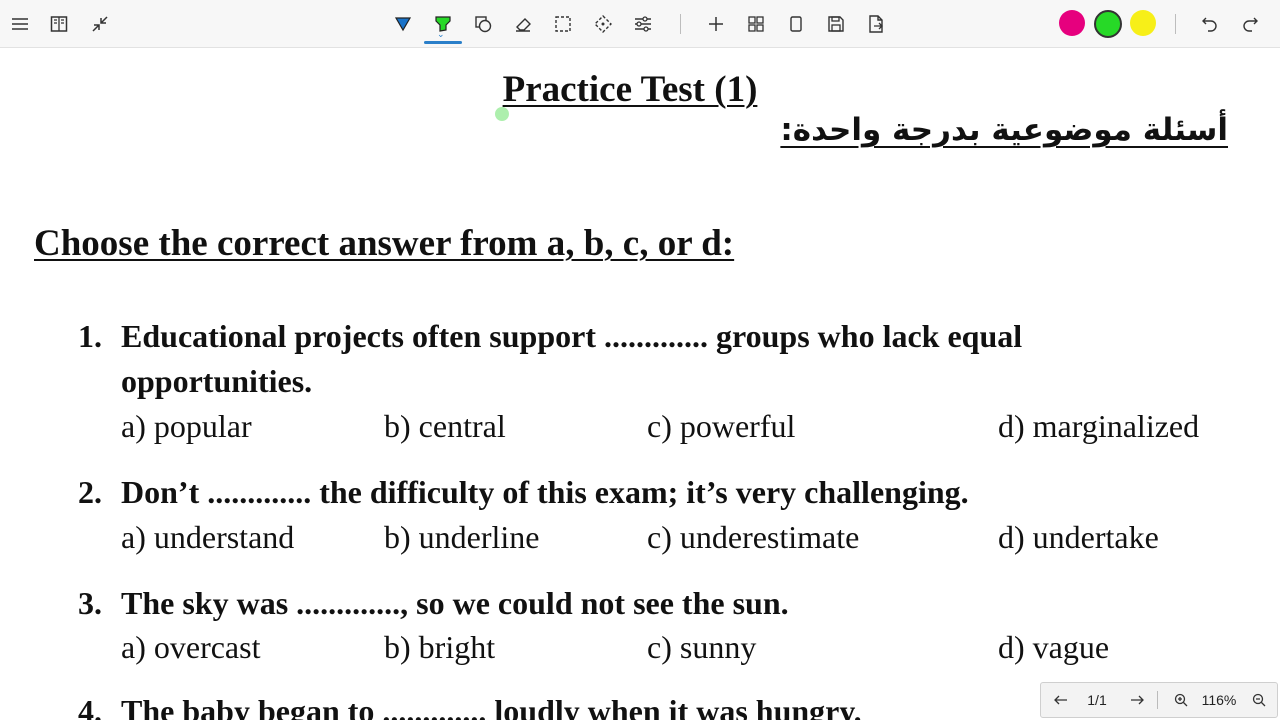 The height and width of the screenshot is (720, 1280). What do you see at coordinates (502, 114) in the screenshot?
I see `highlighter-cursor` at bounding box center [502, 114].